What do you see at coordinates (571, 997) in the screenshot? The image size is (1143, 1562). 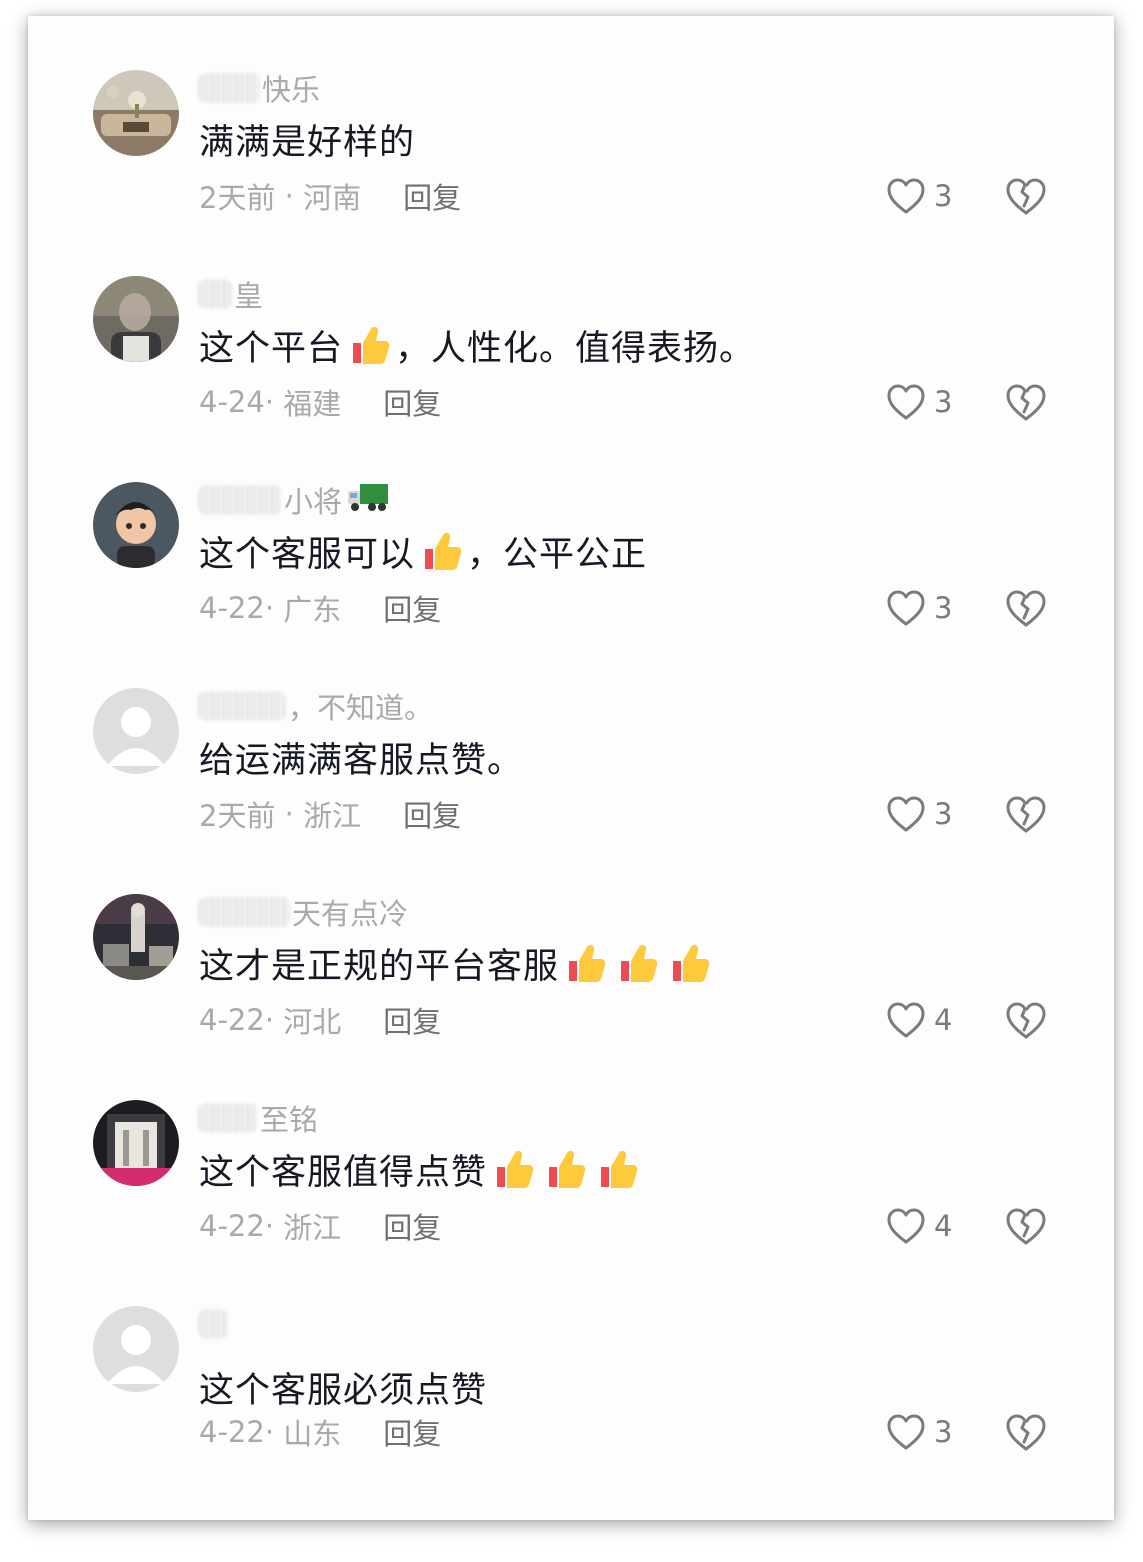 I see `comment-item: 天有点冷 这才是正规的平台客服 4-22 · 河北 回复 4` at bounding box center [571, 997].